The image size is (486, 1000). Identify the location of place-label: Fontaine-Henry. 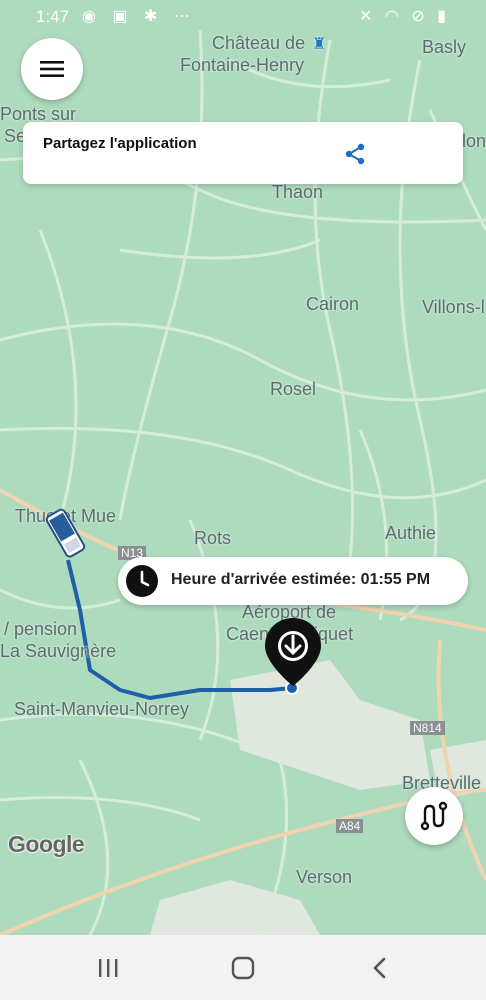
(242, 65).